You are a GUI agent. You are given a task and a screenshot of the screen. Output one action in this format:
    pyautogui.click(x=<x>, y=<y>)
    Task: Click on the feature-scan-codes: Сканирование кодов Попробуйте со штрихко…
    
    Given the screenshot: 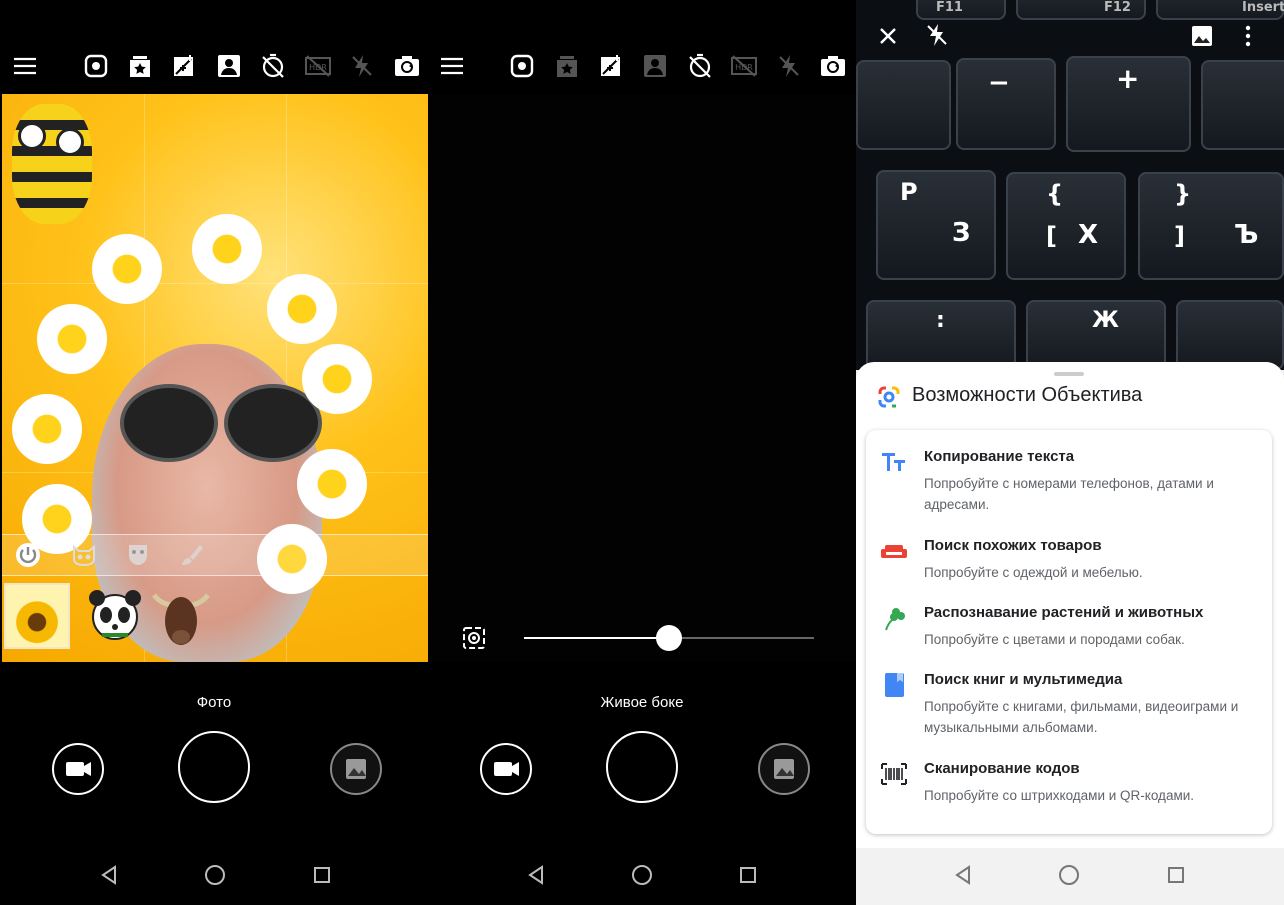 What is the action you would take?
    pyautogui.click(x=1069, y=783)
    